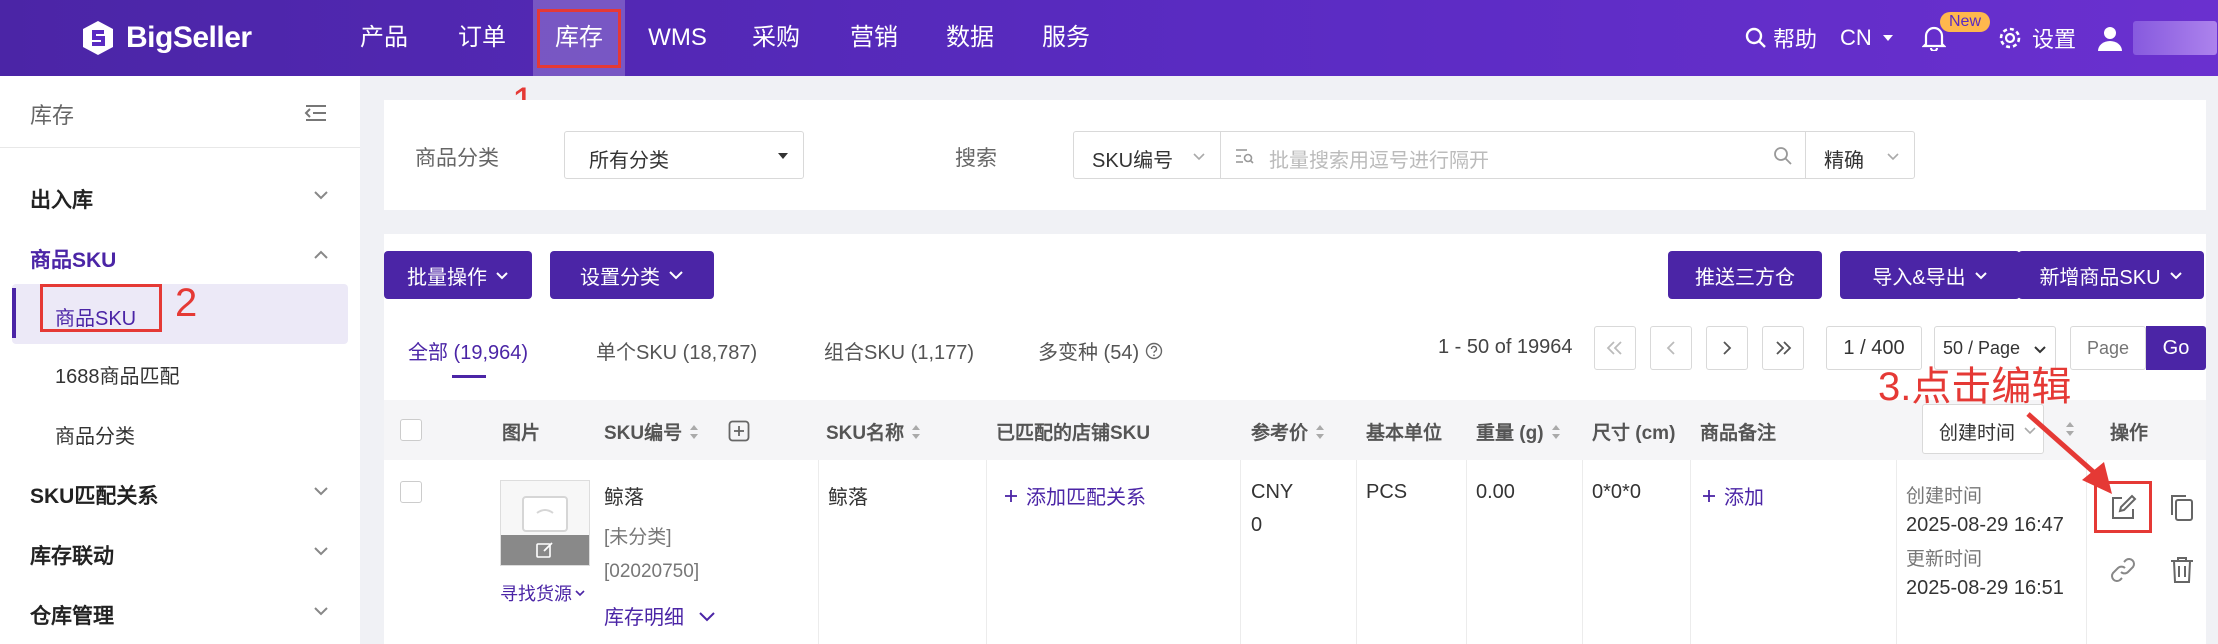 The image size is (2218, 644). What do you see at coordinates (1089, 353) in the screenshot?
I see `tab-variants-label: 多变种 (54)` at bounding box center [1089, 353].